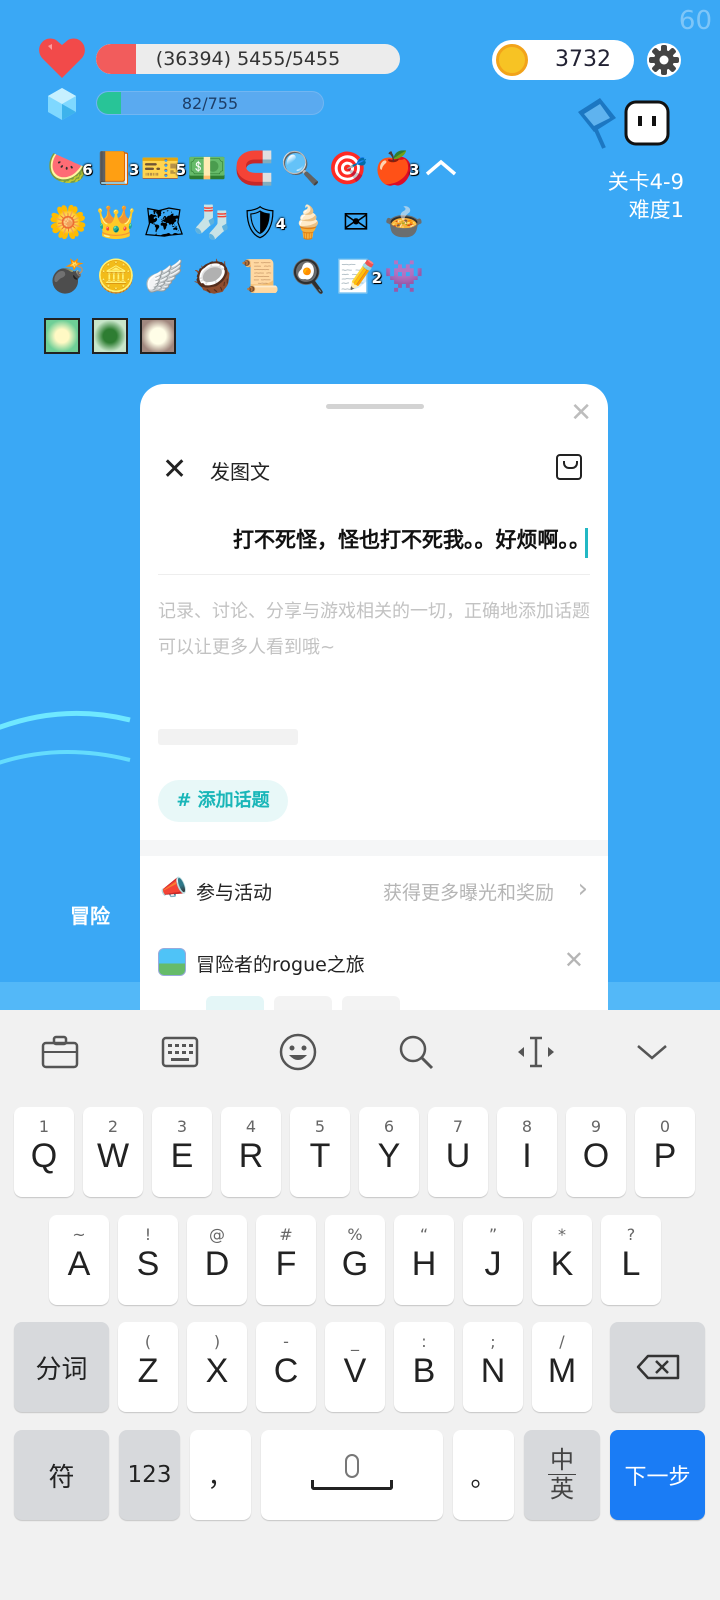 This screenshot has height=1600, width=720. I want to click on item-glyph: 🍲, so click(404, 222).